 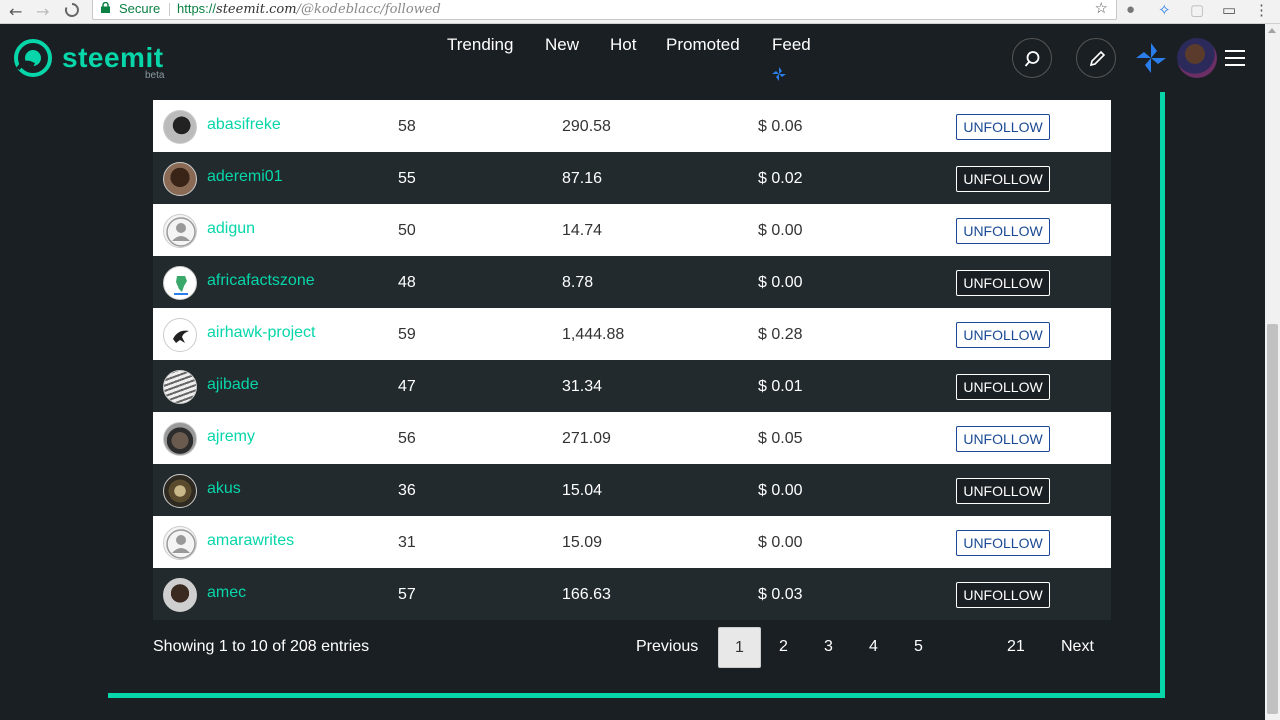 What do you see at coordinates (233, 385) in the screenshot?
I see `username-link: ajibade` at bounding box center [233, 385].